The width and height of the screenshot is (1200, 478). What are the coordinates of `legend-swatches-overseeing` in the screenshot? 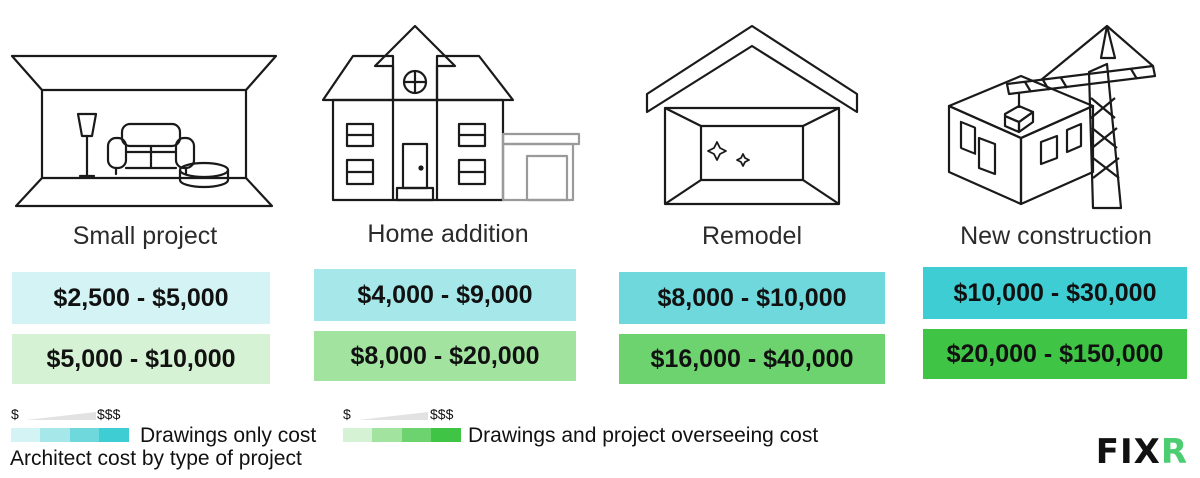 It's located at (402, 435).